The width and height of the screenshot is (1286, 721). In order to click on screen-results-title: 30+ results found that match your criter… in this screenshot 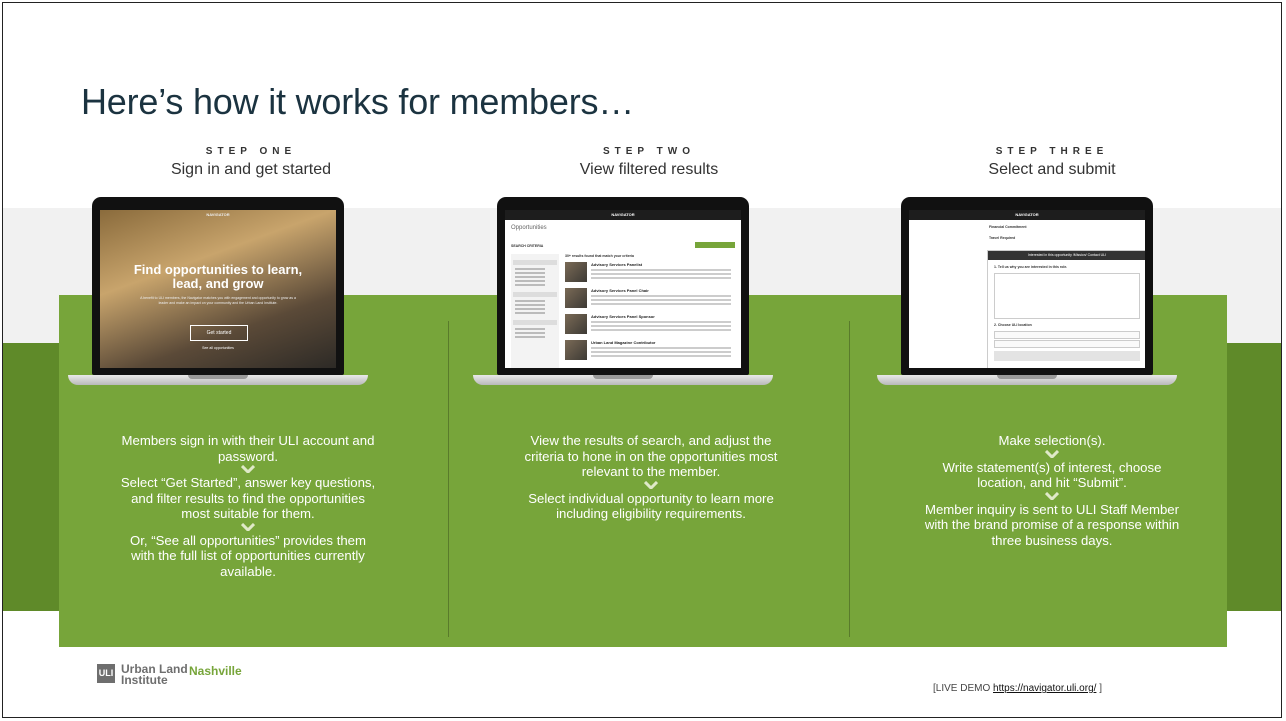, I will do `click(599, 256)`.